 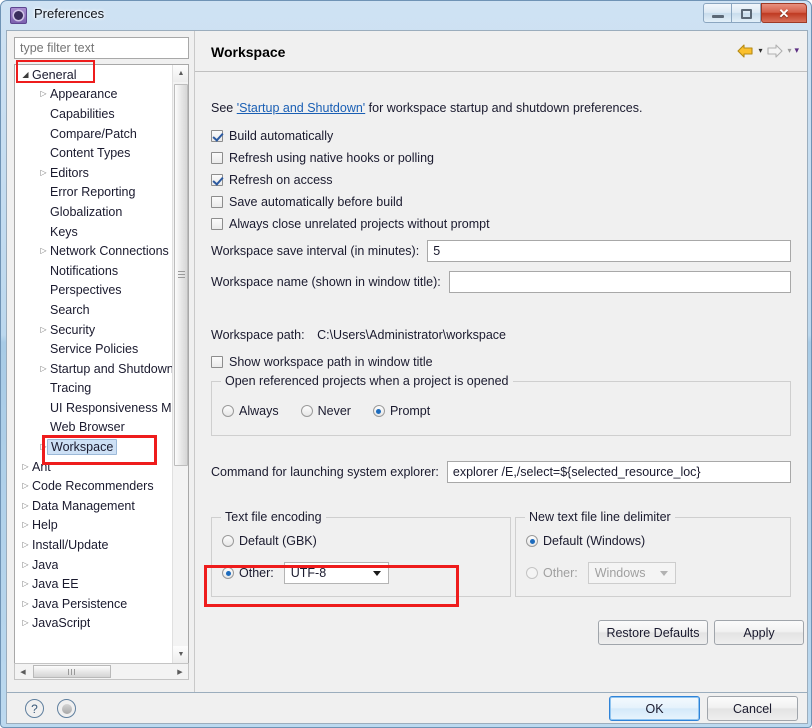 What do you see at coordinates (94, 408) in the screenshot?
I see `sidebar-item-ui-responsiveness-monitoring: UI Responsiveness Monitoring` at bounding box center [94, 408].